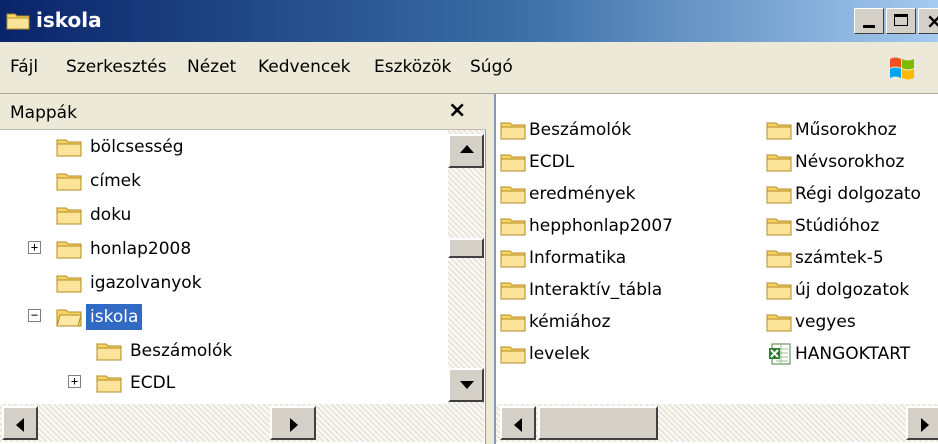  Describe the element at coordinates (304, 67) in the screenshot. I see `menu-favorites: Kedvencek` at that location.